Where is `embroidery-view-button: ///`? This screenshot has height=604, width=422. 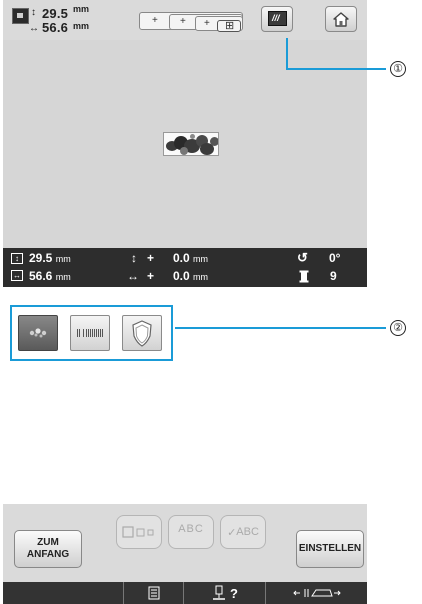 embroidery-view-button: /// is located at coordinates (277, 19).